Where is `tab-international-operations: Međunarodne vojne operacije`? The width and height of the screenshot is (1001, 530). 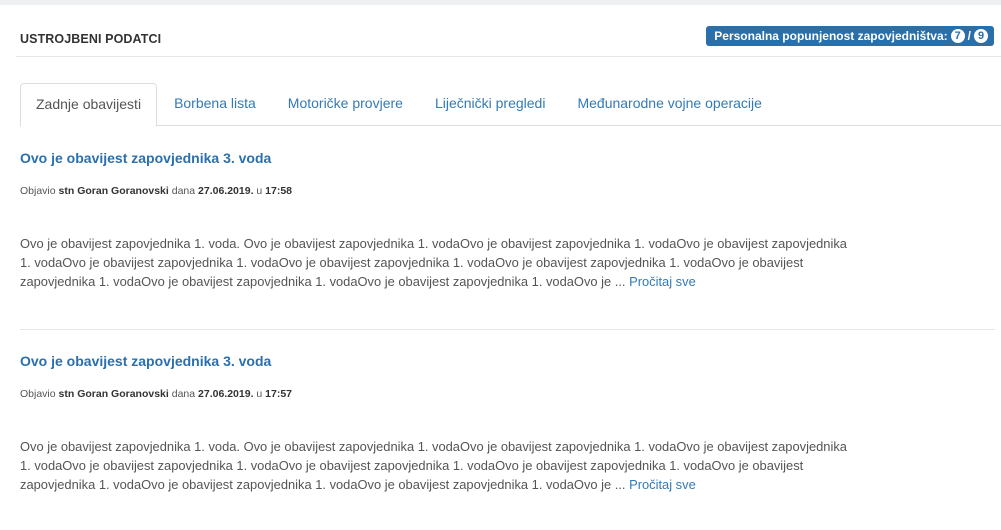
tab-international-operations: Međunarodne vojne operacije is located at coordinates (669, 104).